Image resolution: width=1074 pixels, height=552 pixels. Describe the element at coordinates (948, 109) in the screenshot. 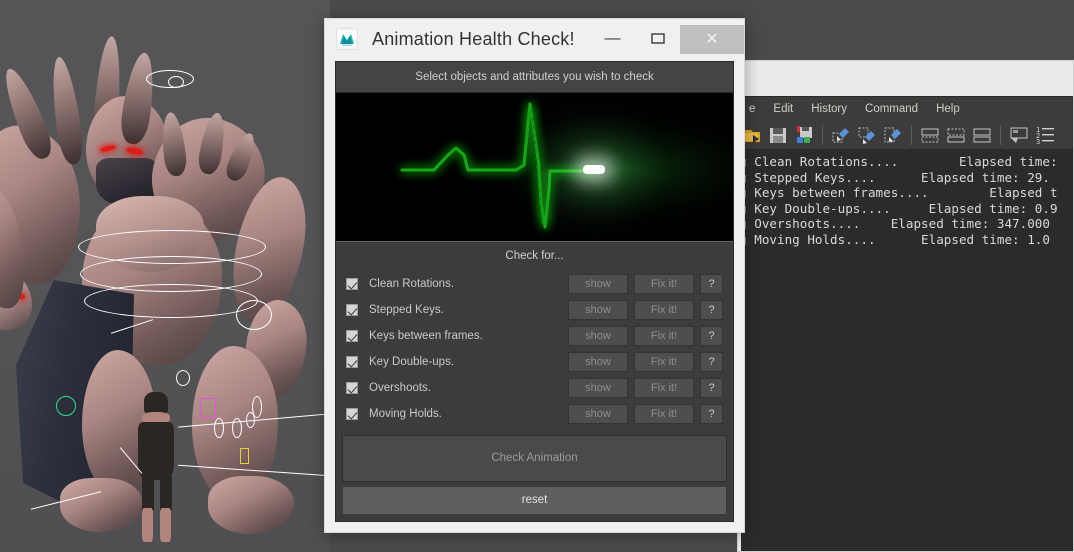

I see `menu-item-help: Help` at that location.